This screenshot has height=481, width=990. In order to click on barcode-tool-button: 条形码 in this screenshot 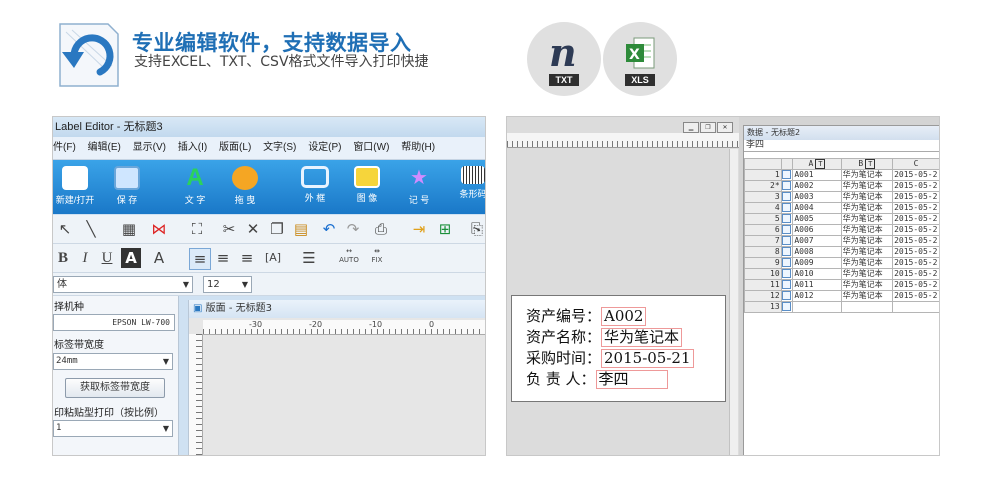, I will do `click(468, 187)`.